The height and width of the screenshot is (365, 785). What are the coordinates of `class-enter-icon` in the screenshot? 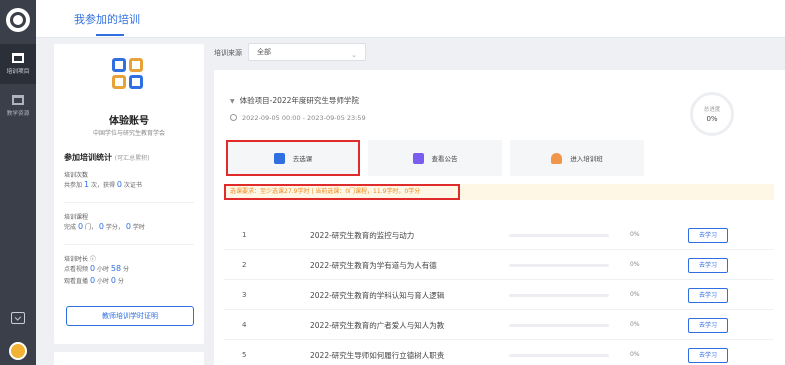 It's located at (557, 158).